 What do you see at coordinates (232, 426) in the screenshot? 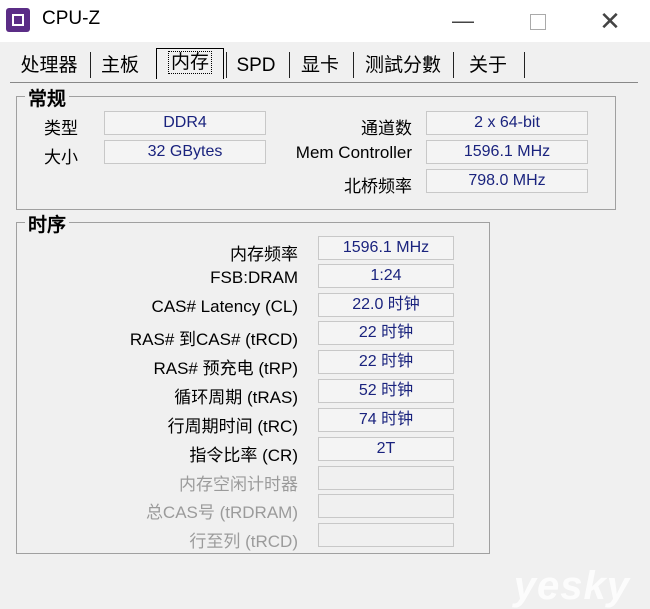
I see `timing-label-trc: 行周期时间 (tRC)` at bounding box center [232, 426].